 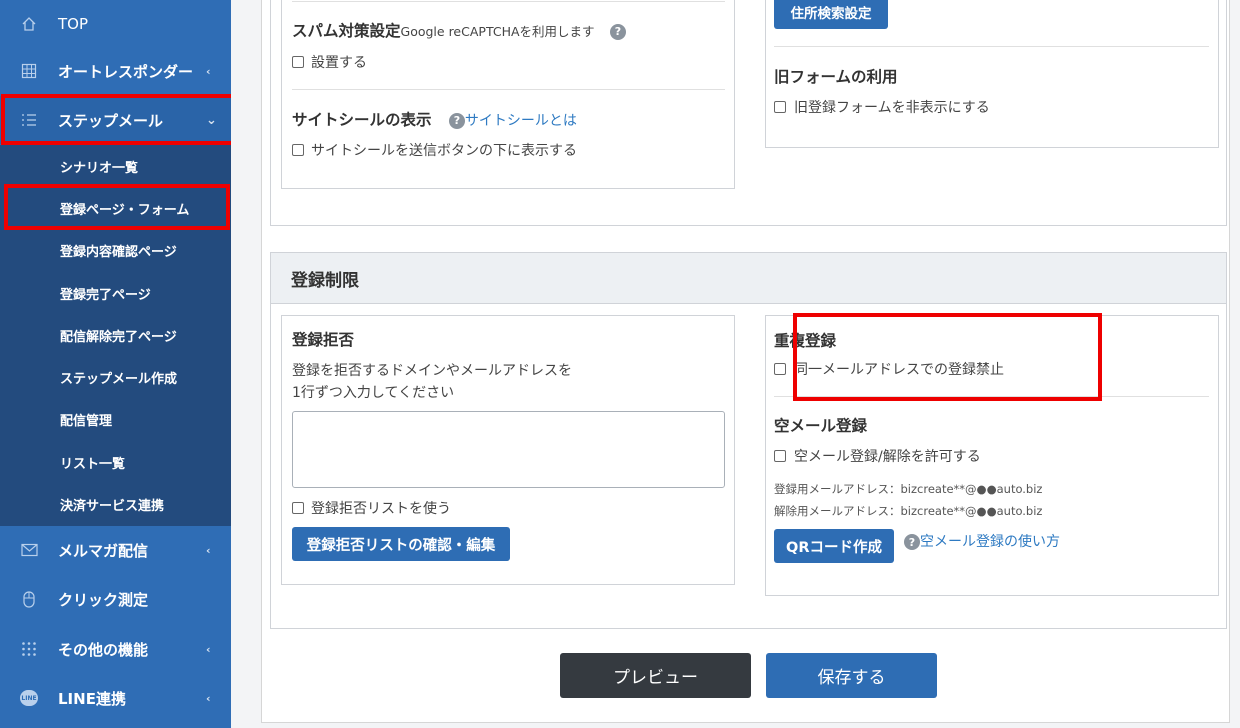 I want to click on reject-list-checkbox-label: 登録拒否リストを使う, so click(x=381, y=509).